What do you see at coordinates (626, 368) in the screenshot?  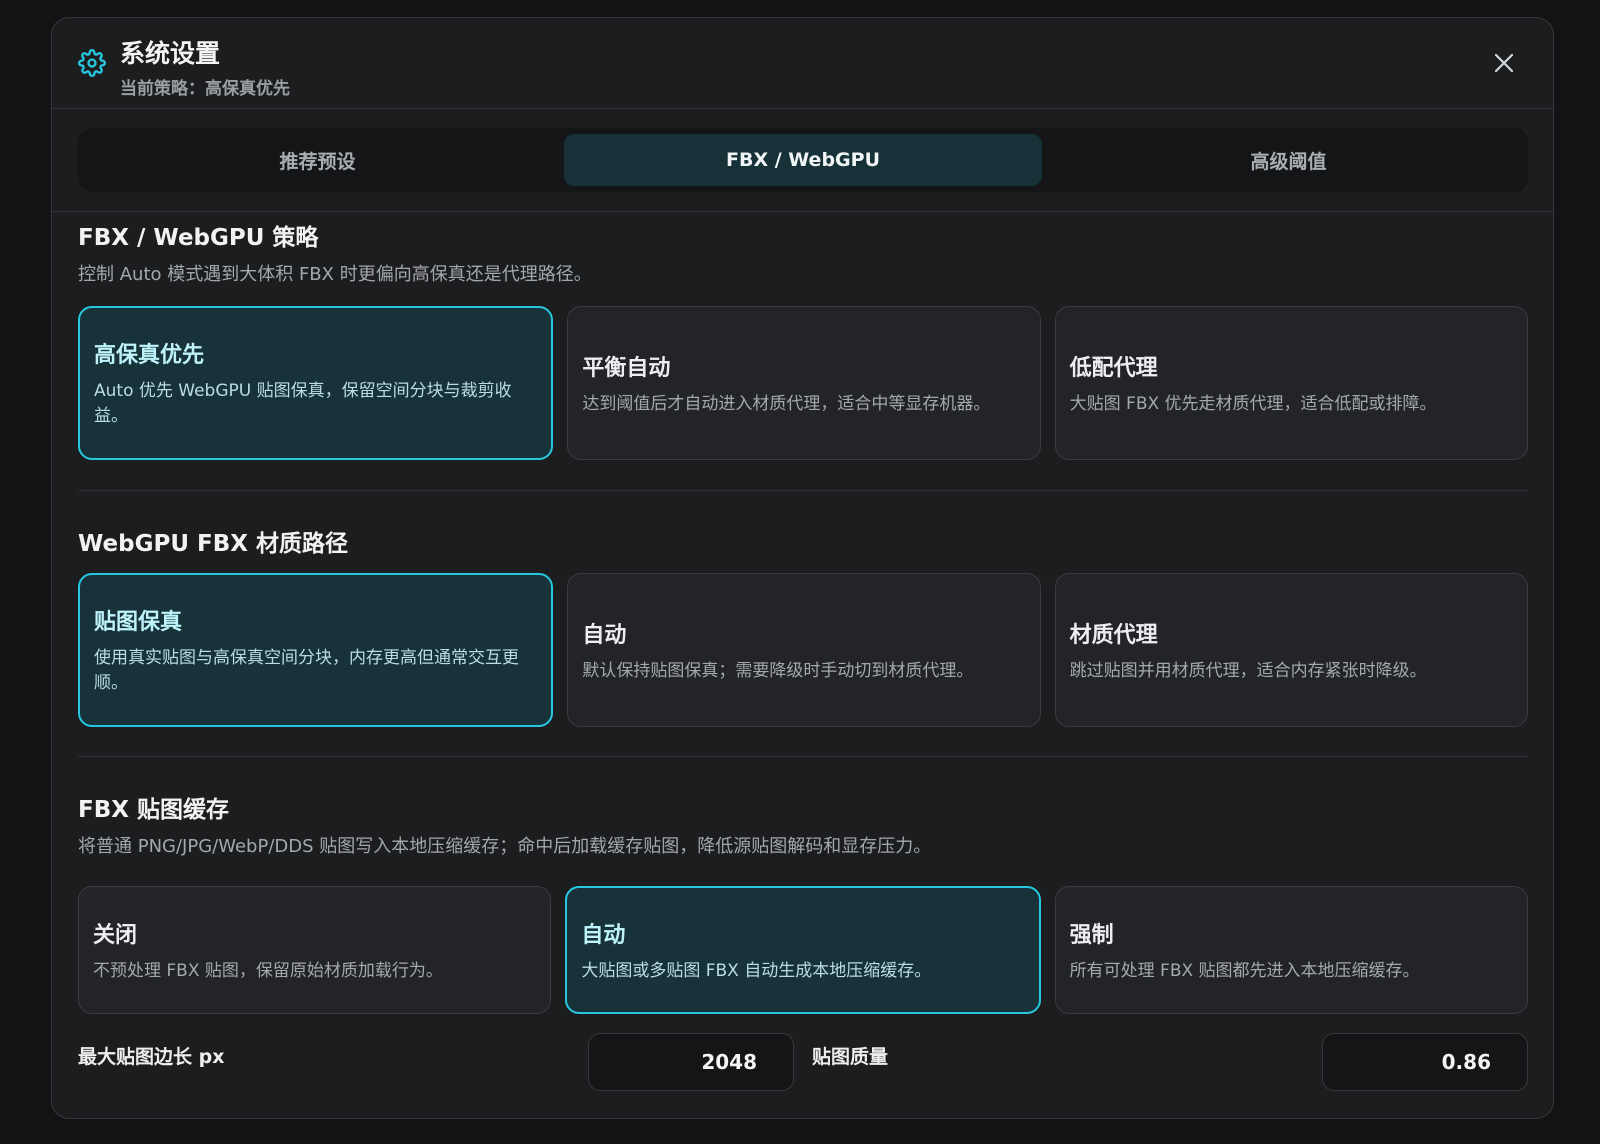 I see `option-title: 平衡自动` at bounding box center [626, 368].